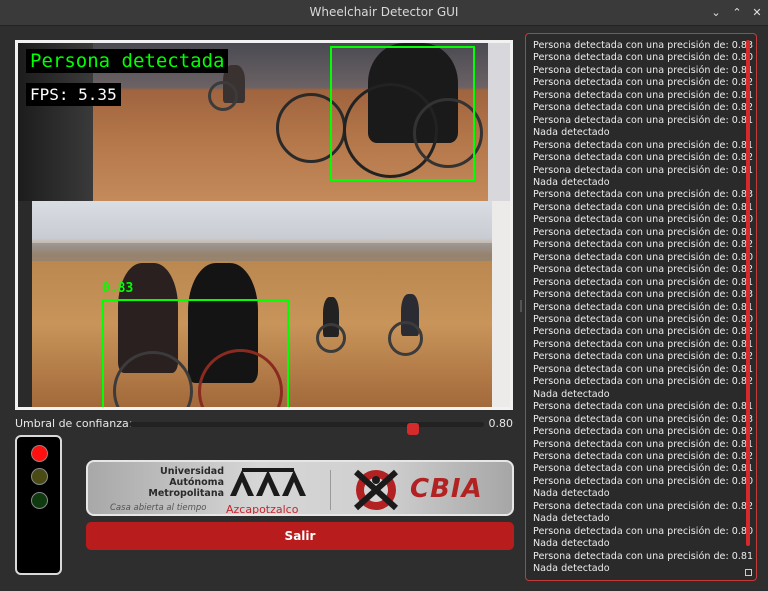 This screenshot has height=591, width=768. Describe the element at coordinates (737, 13) in the screenshot. I see `maximize-icon: ⌃` at that location.